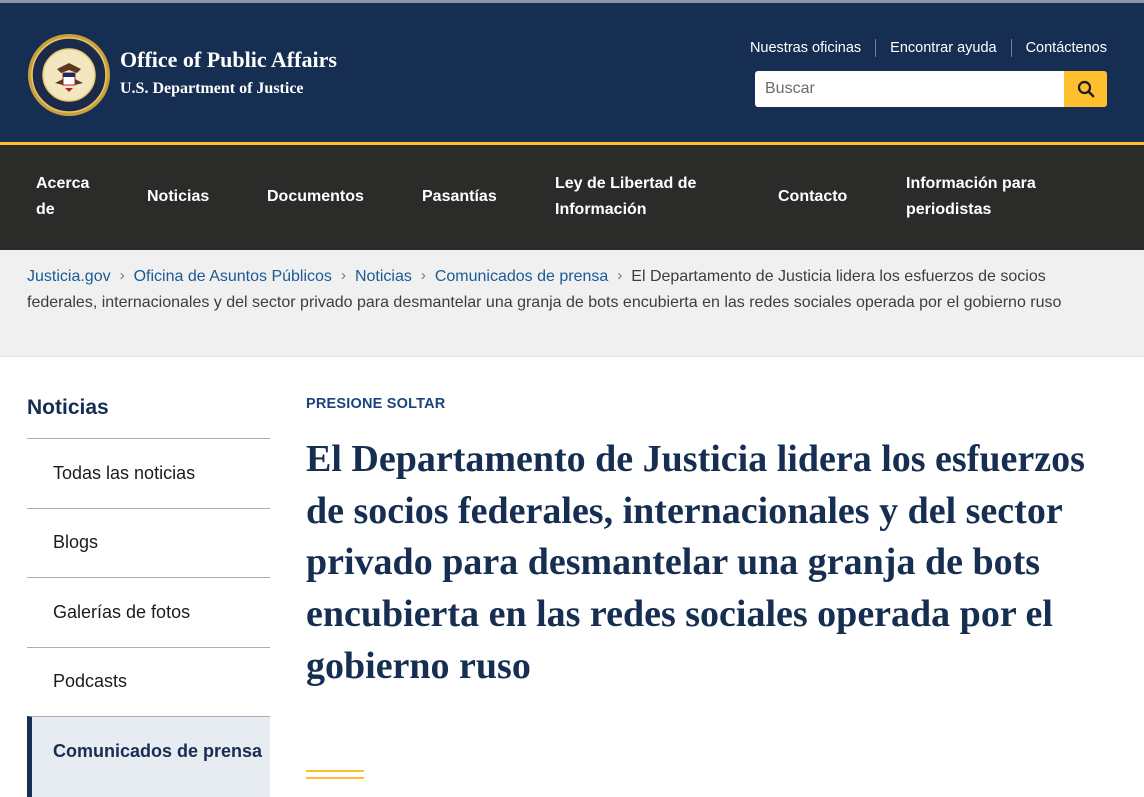  Describe the element at coordinates (335, 774) in the screenshot. I see `decorative-rule` at that location.